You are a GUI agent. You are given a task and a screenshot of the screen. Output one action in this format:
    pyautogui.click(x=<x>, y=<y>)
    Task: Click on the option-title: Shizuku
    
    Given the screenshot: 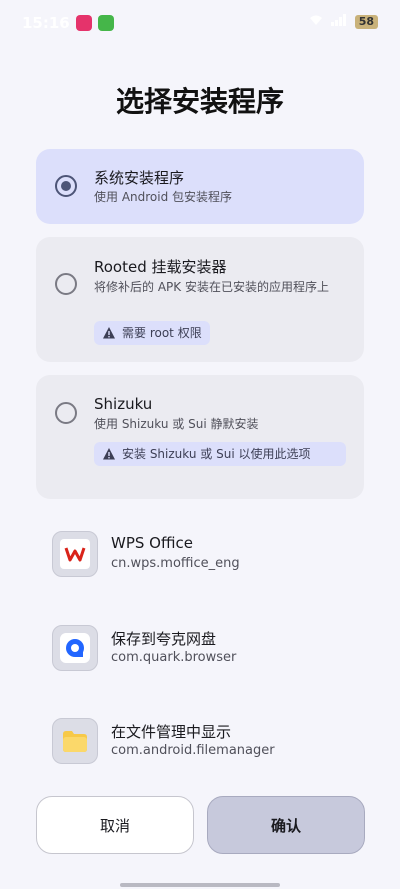 What is the action you would take?
    pyautogui.click(x=123, y=404)
    